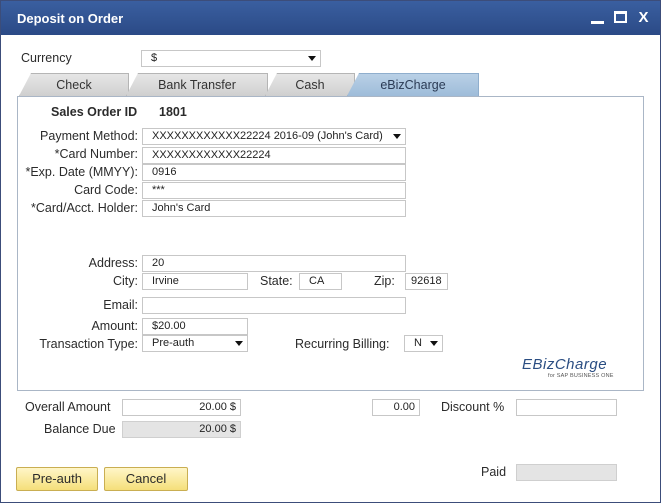  Describe the element at coordinates (173, 343) in the screenshot. I see `transaction-type-value: Pre-auth` at that location.